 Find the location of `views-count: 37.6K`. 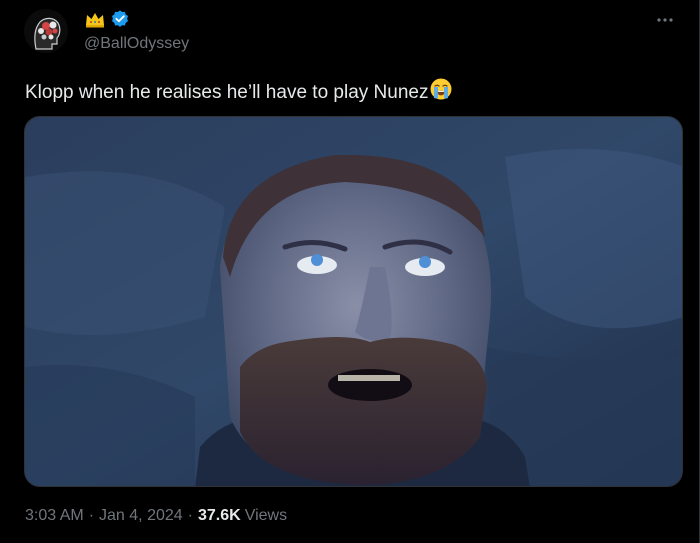

views-count: 37.6K is located at coordinates (219, 516).